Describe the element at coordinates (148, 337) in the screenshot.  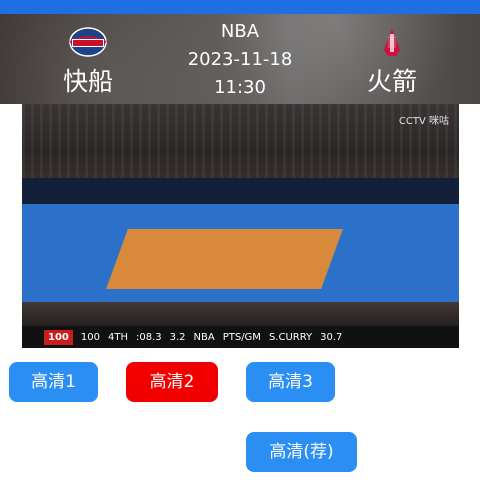
I see `game-clock: :08.3` at that location.